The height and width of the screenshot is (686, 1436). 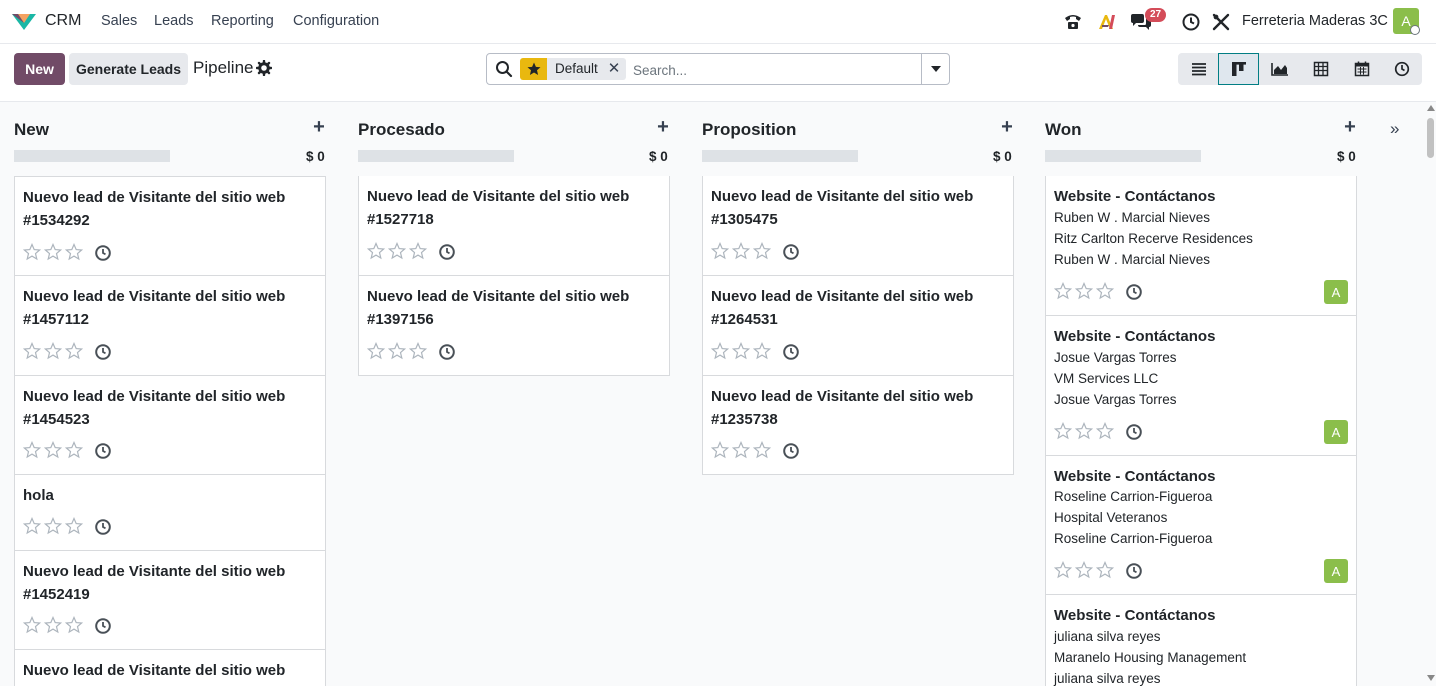 I want to click on menu-sales: Sales, so click(x=119, y=21).